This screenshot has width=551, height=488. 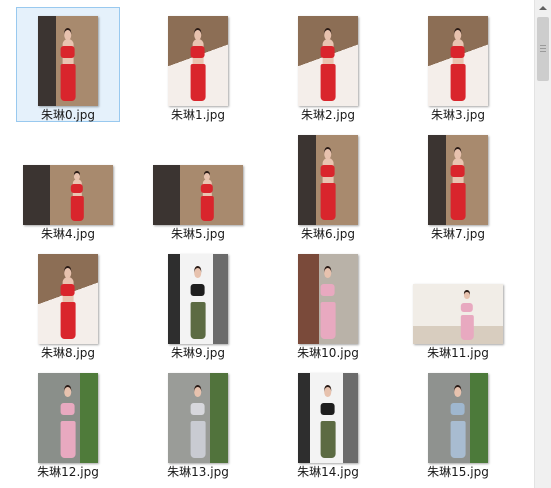 What do you see at coordinates (328, 234) in the screenshot?
I see `file-name-label: 朱琳6.jpg` at bounding box center [328, 234].